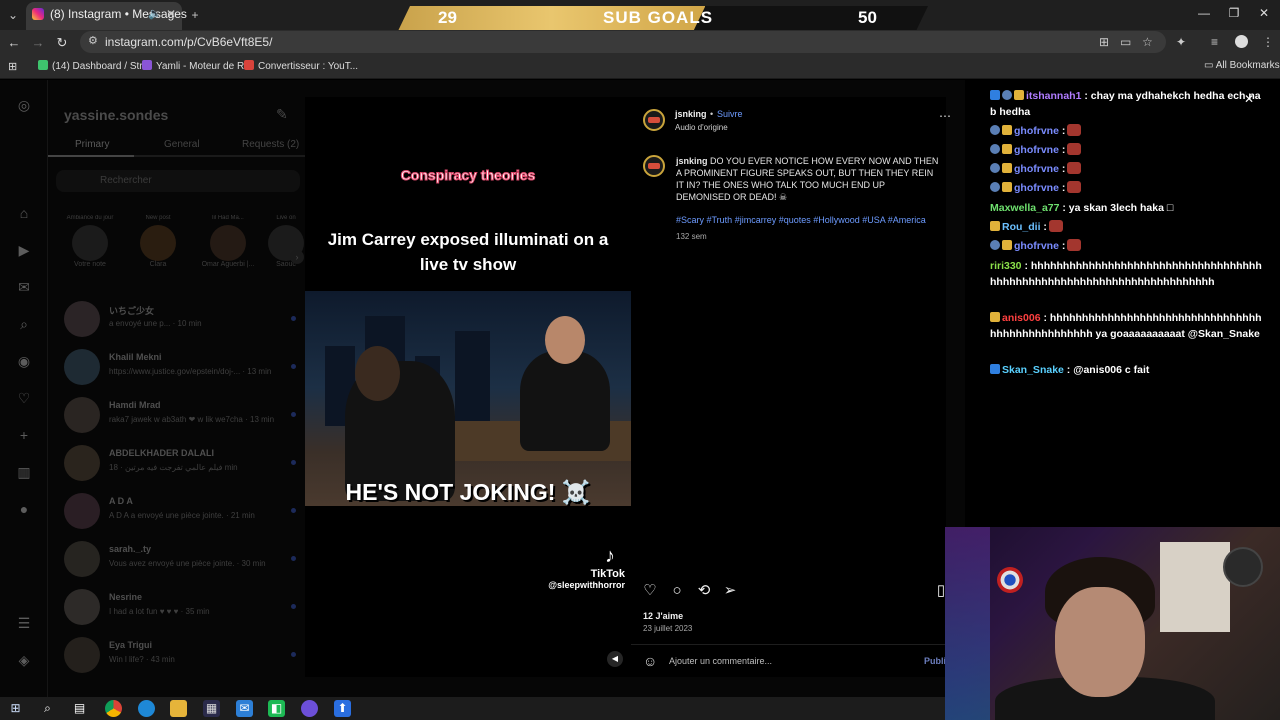 Image resolution: width=1280 pixels, height=720 pixels. I want to click on chat-message: Rou_dii :, so click(1126, 227).